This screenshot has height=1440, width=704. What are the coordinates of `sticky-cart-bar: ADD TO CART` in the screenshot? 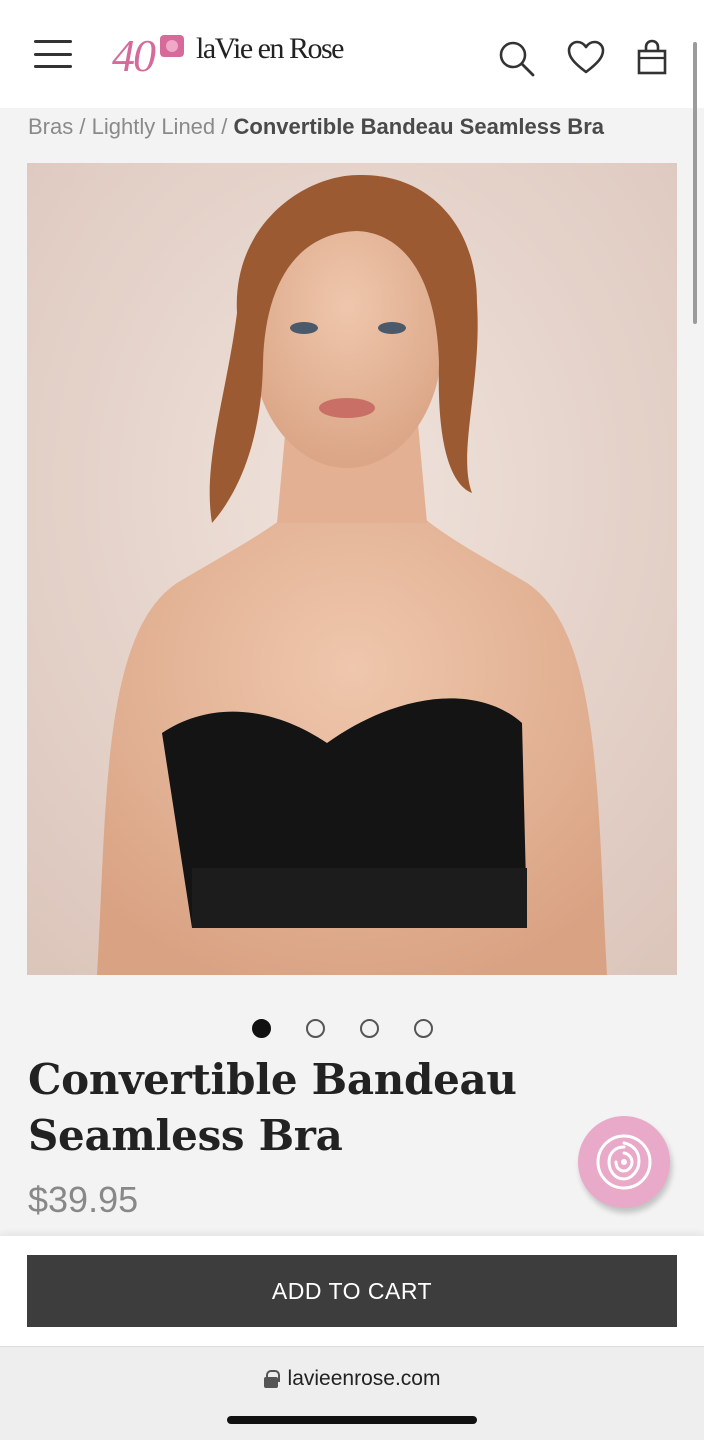 It's located at (352, 1291).